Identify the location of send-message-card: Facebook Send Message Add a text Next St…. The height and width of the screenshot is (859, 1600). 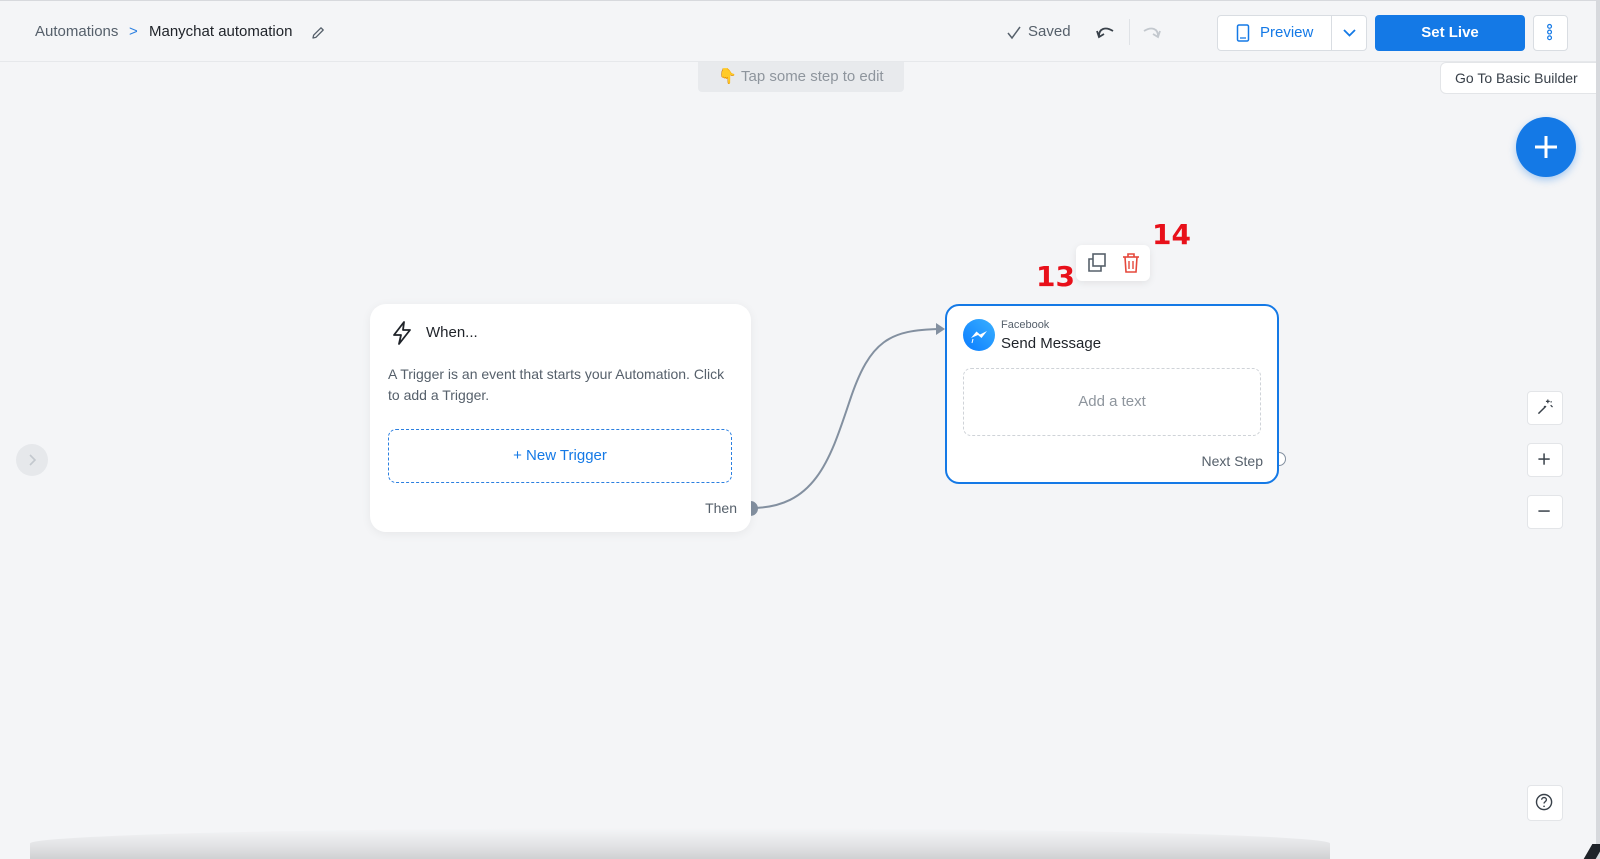
(1112, 394).